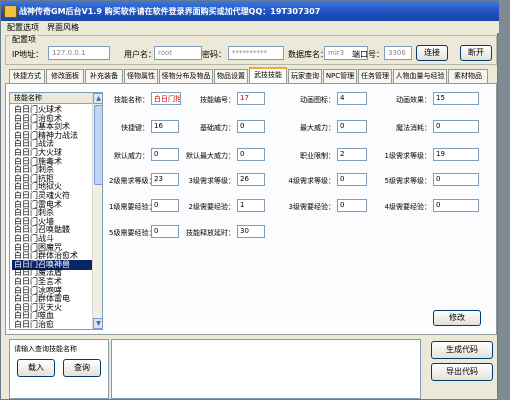 This screenshot has width=510, height=400. Describe the element at coordinates (27, 76) in the screenshot. I see `tab-shortcuts: 快捷方式` at that location.